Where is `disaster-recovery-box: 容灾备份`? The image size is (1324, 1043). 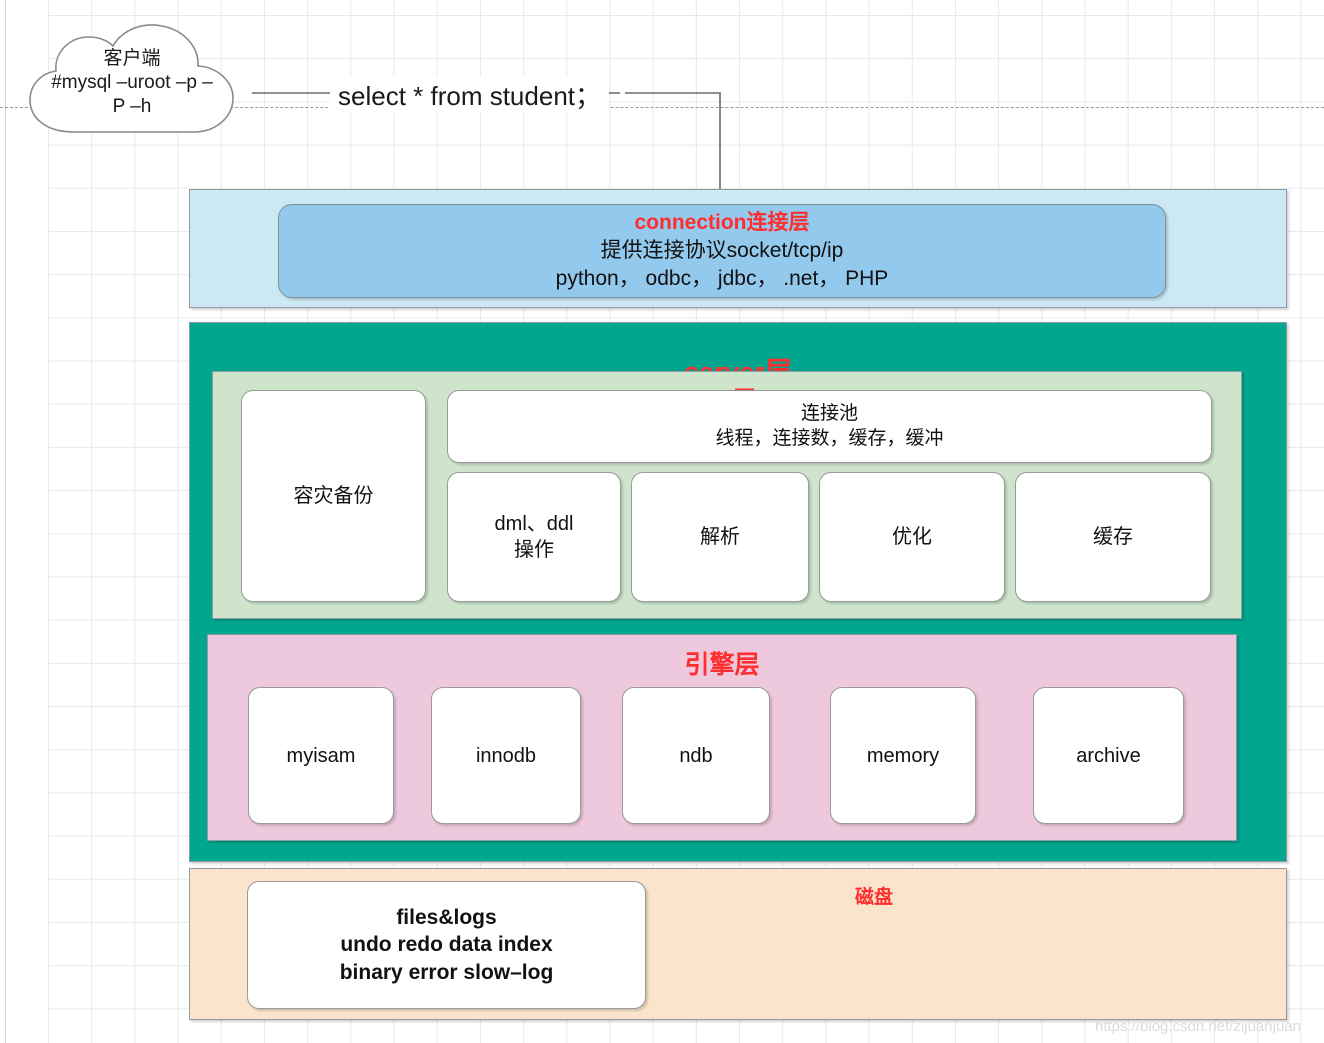 disaster-recovery-box: 容灾备份 is located at coordinates (333, 496).